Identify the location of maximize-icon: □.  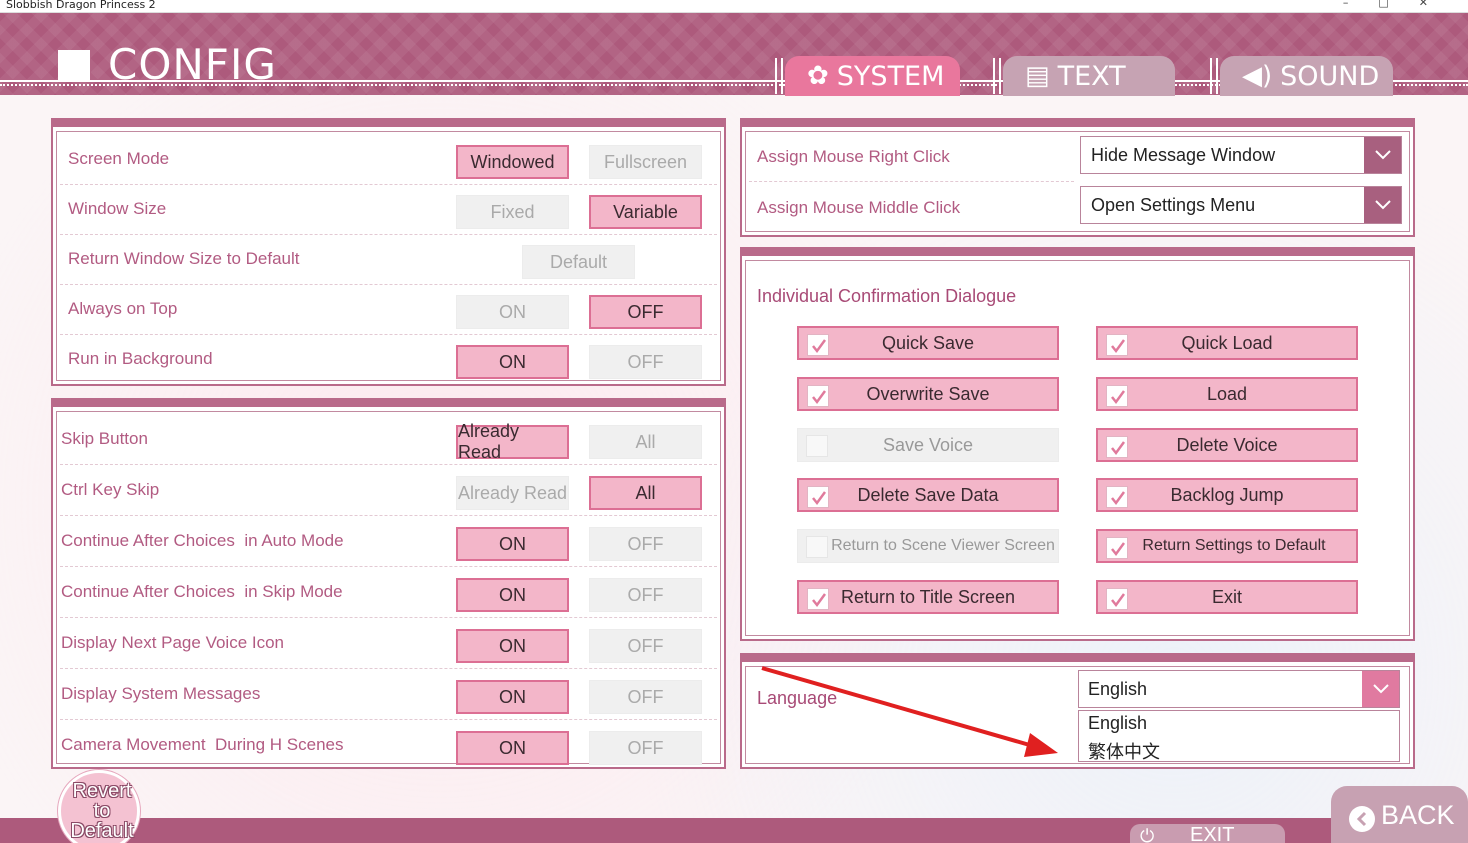
(1398, 4).